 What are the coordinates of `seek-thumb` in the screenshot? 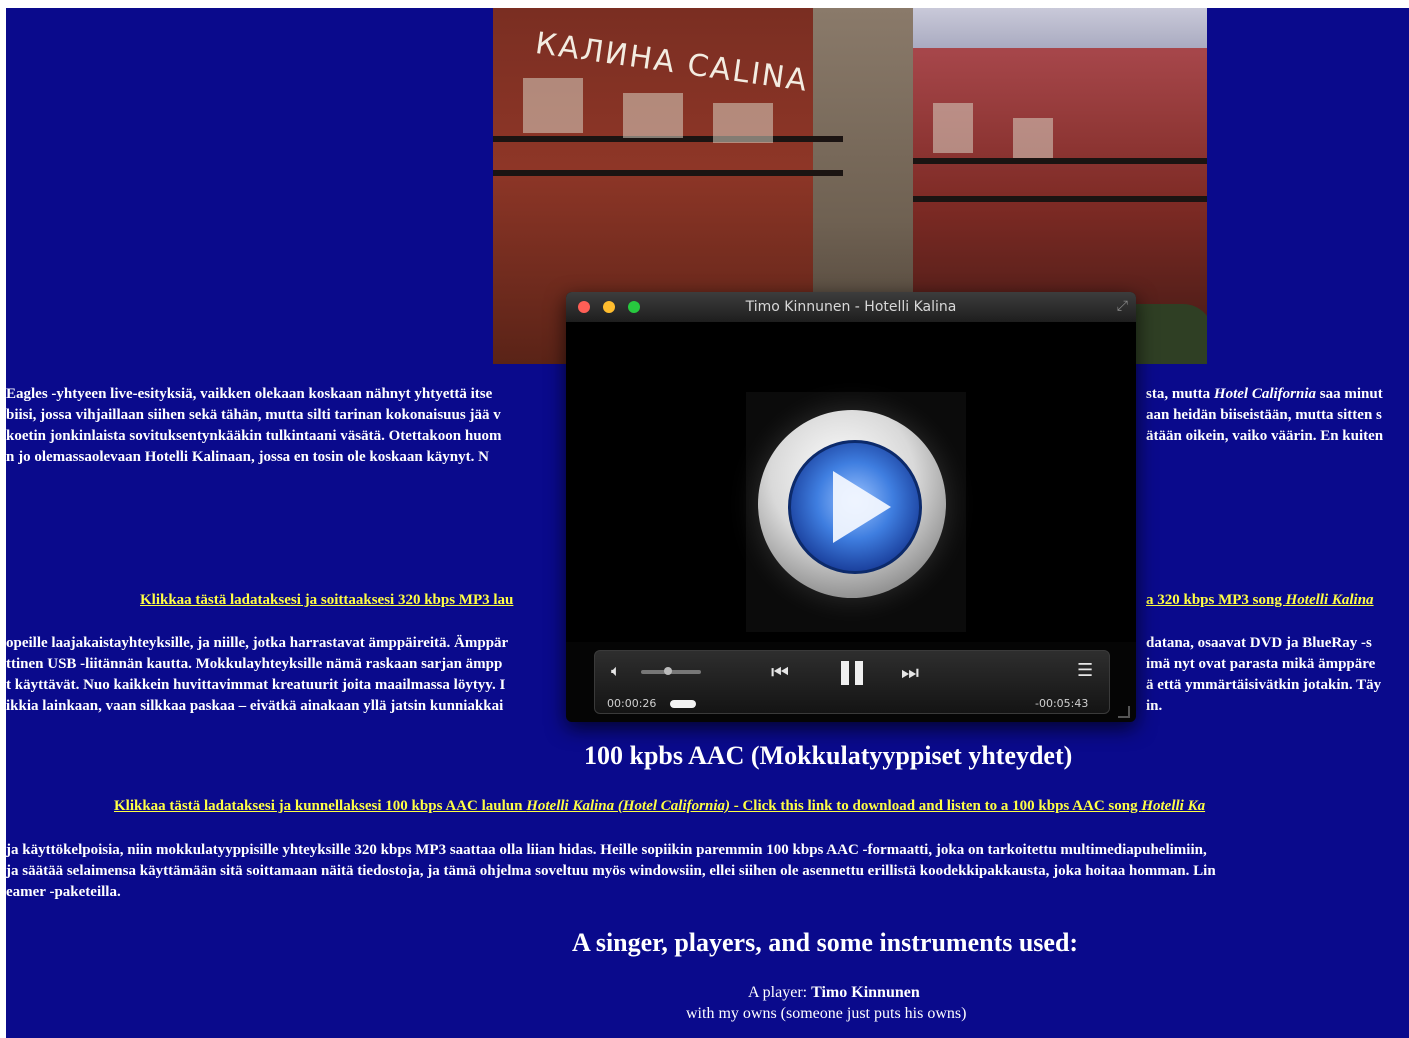 It's located at (682, 704).